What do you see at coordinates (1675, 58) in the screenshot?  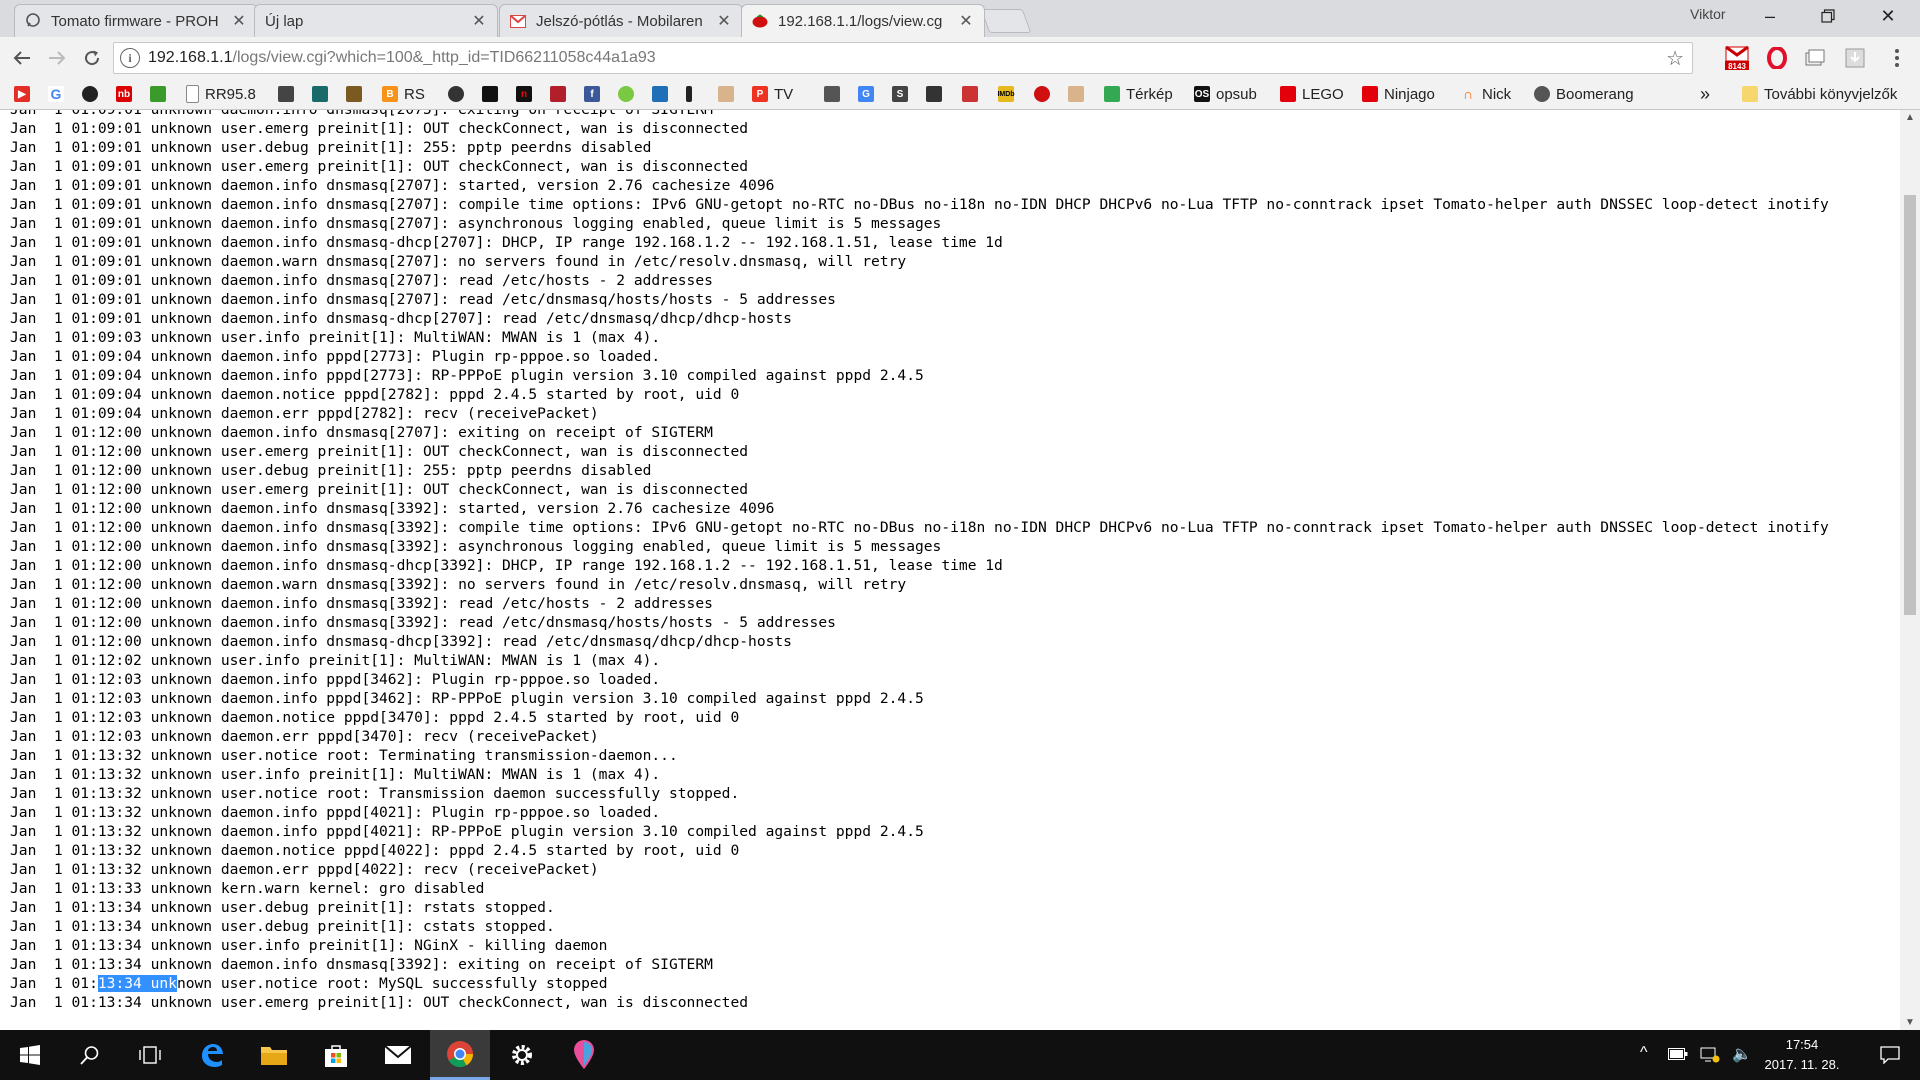 I see `bookmark-star-icon: ☆` at bounding box center [1675, 58].